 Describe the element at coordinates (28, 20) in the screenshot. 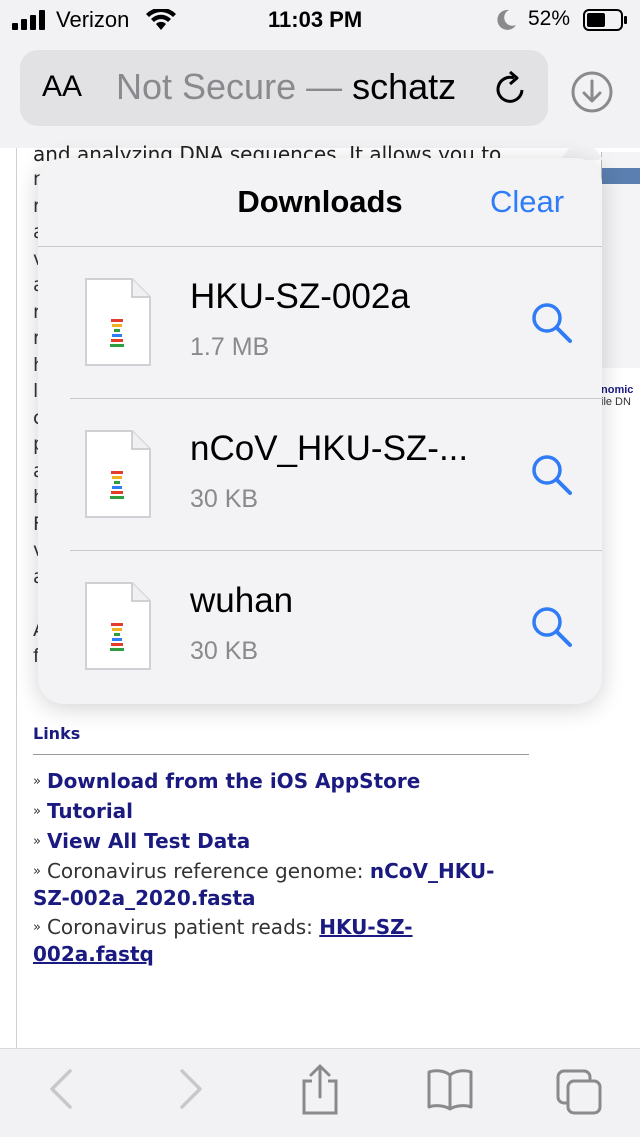

I see `signal-icon` at that location.